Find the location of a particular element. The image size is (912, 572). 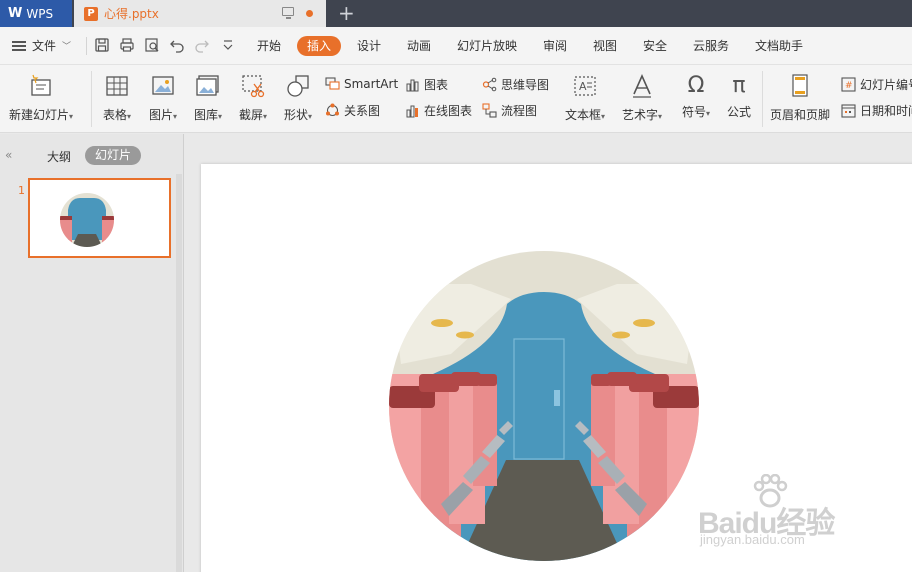

gallery-button: 图库▾ is located at coordinates (208, 98).